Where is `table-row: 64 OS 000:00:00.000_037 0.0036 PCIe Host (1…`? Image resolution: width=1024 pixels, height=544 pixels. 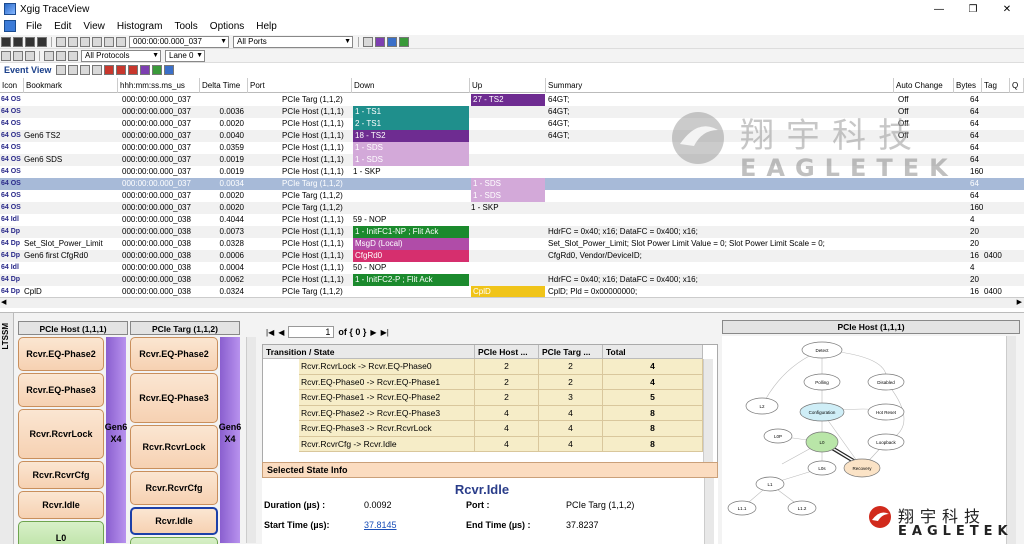
table-row: 64 OS 000:00:00.000_037 0.0036 PCIe Host (1… is located at coordinates (512, 112).